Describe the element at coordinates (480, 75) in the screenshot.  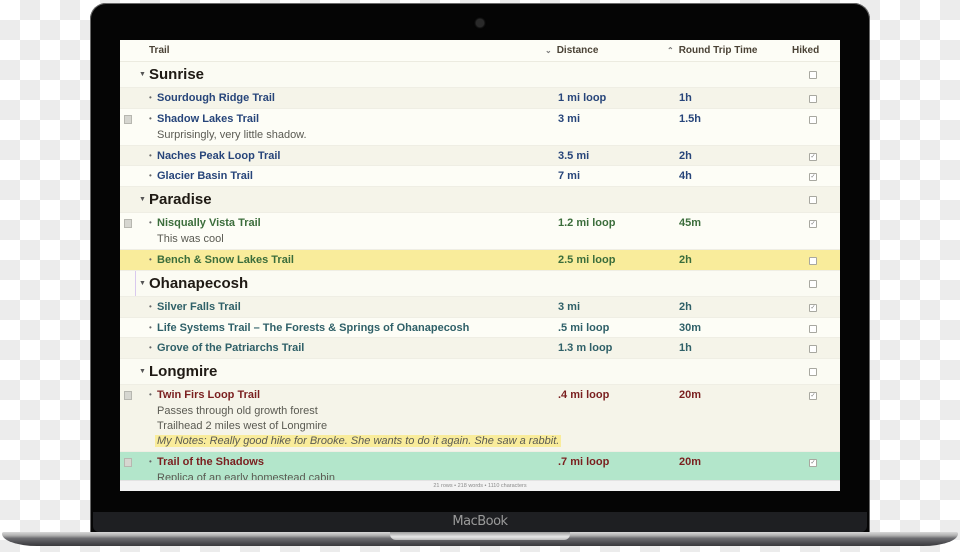
I see `group-row-sunrise: ▼ Sunrise` at that location.